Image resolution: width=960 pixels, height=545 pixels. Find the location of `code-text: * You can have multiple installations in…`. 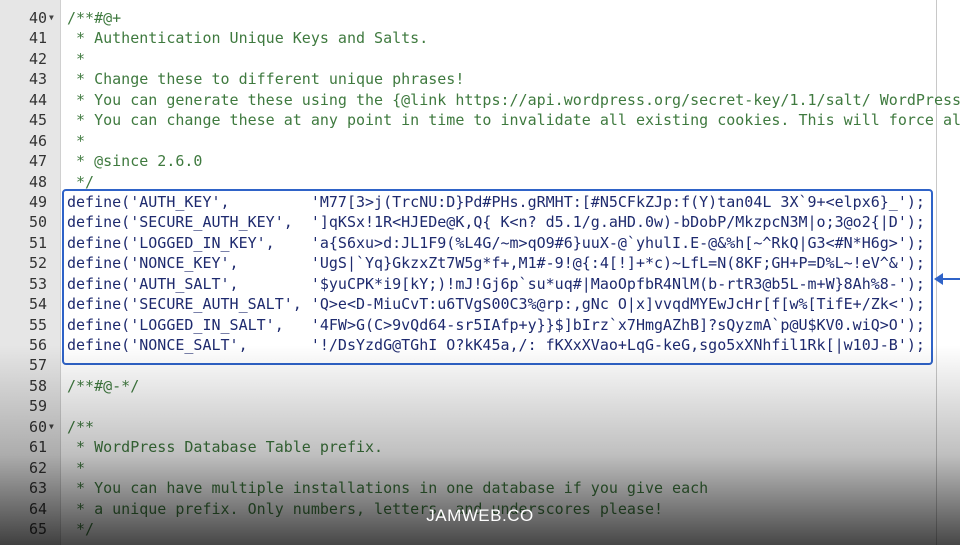

code-text: * You can have multiple installations in… is located at coordinates (388, 488).